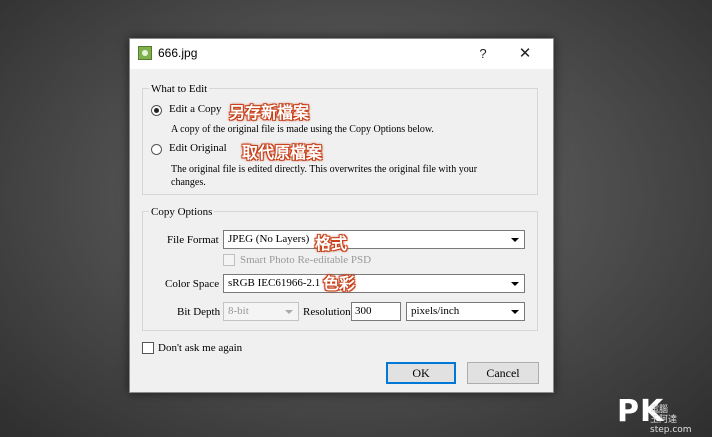 The image size is (712, 437). I want to click on edit-copy-radio, so click(156, 110).